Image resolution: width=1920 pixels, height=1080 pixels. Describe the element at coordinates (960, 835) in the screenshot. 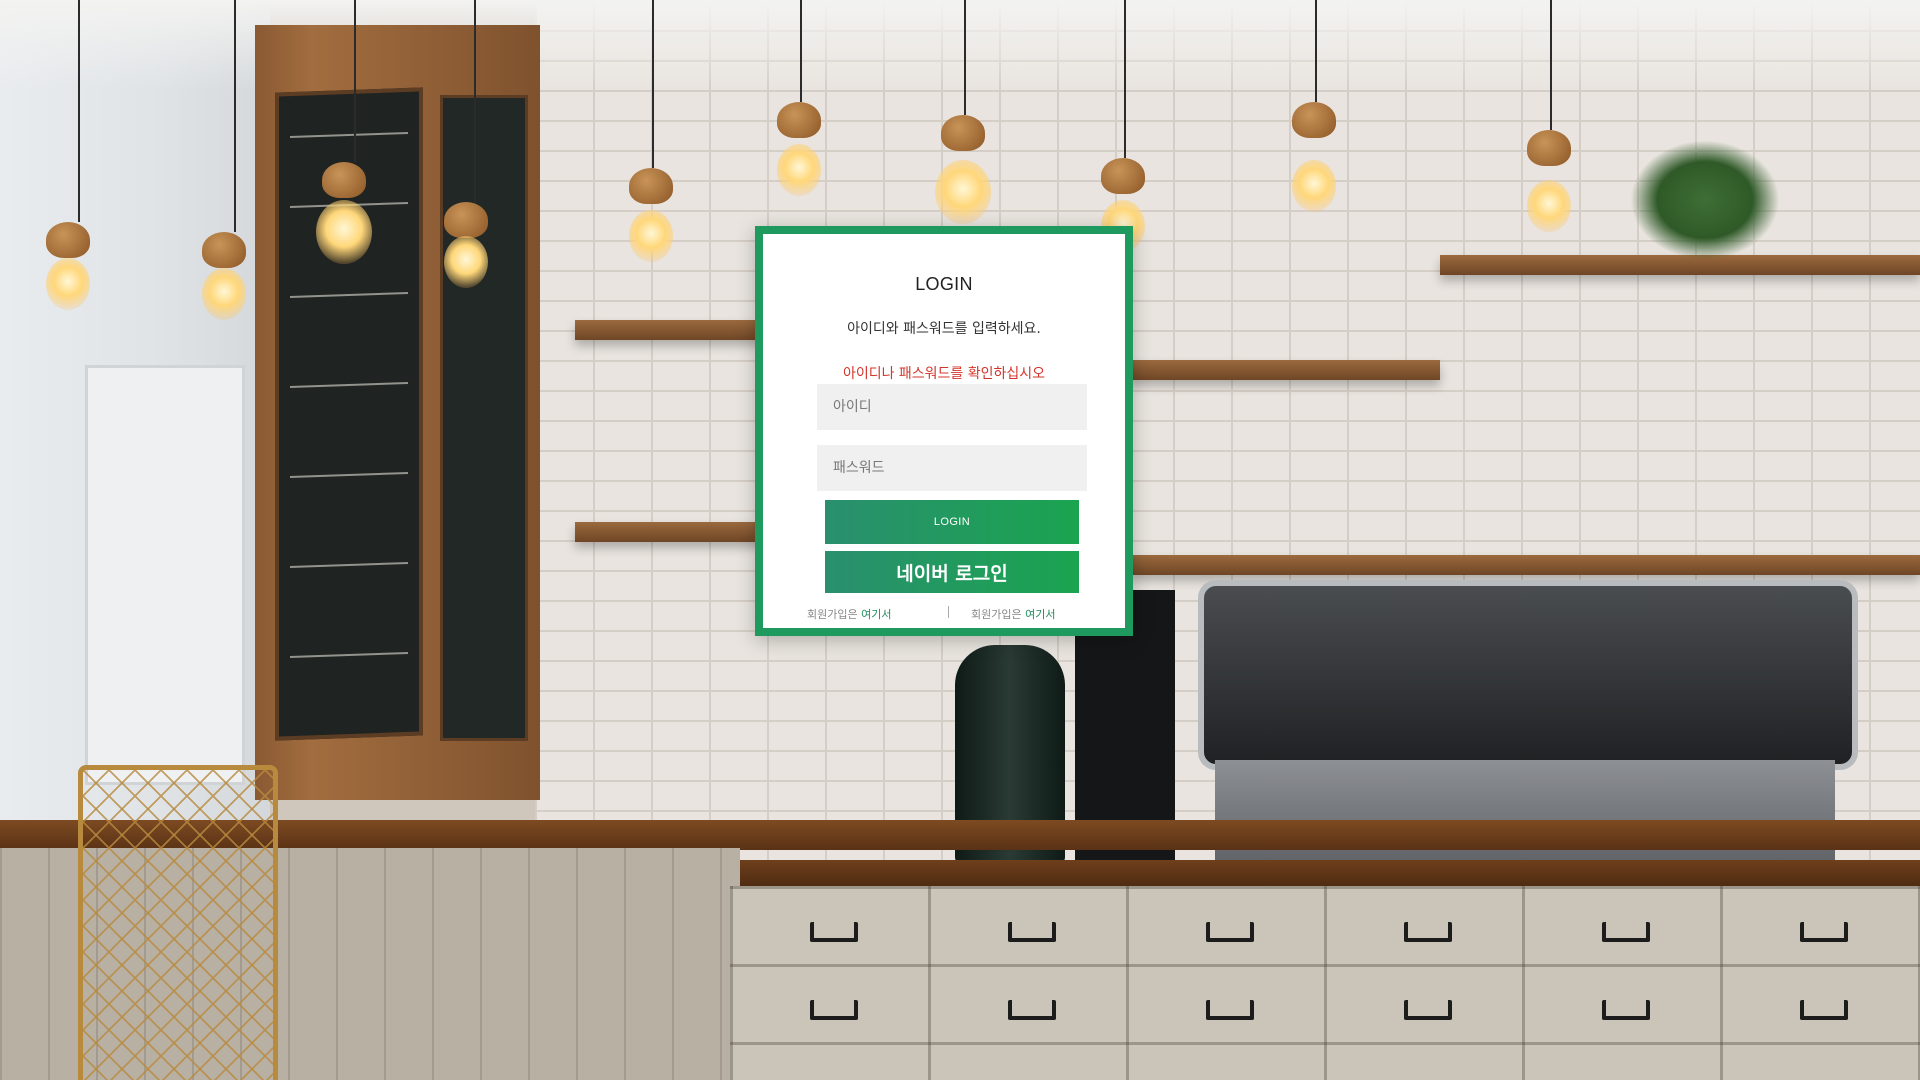

I see `counter-top` at that location.